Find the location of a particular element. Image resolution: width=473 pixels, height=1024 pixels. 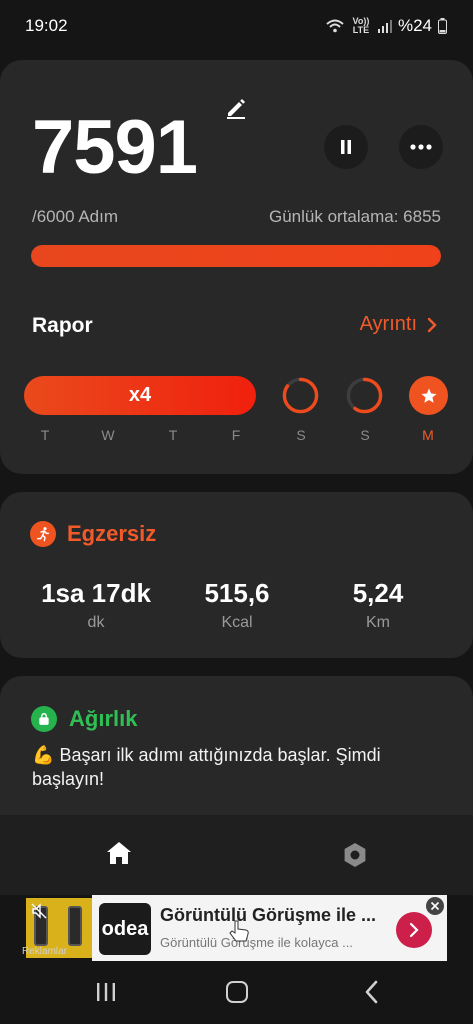

exercise-duration-unit: dk is located at coordinates (96, 622).